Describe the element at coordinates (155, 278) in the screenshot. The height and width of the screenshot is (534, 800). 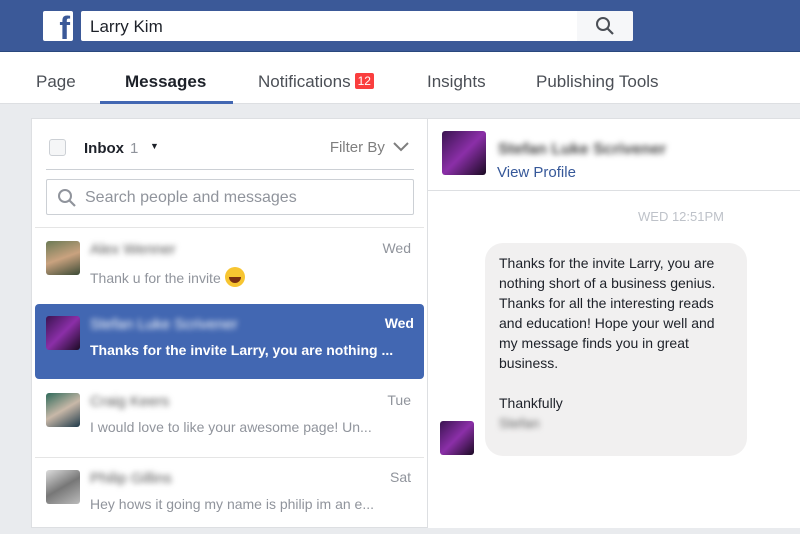
I see `snippet-text: Thank u for the invite` at that location.